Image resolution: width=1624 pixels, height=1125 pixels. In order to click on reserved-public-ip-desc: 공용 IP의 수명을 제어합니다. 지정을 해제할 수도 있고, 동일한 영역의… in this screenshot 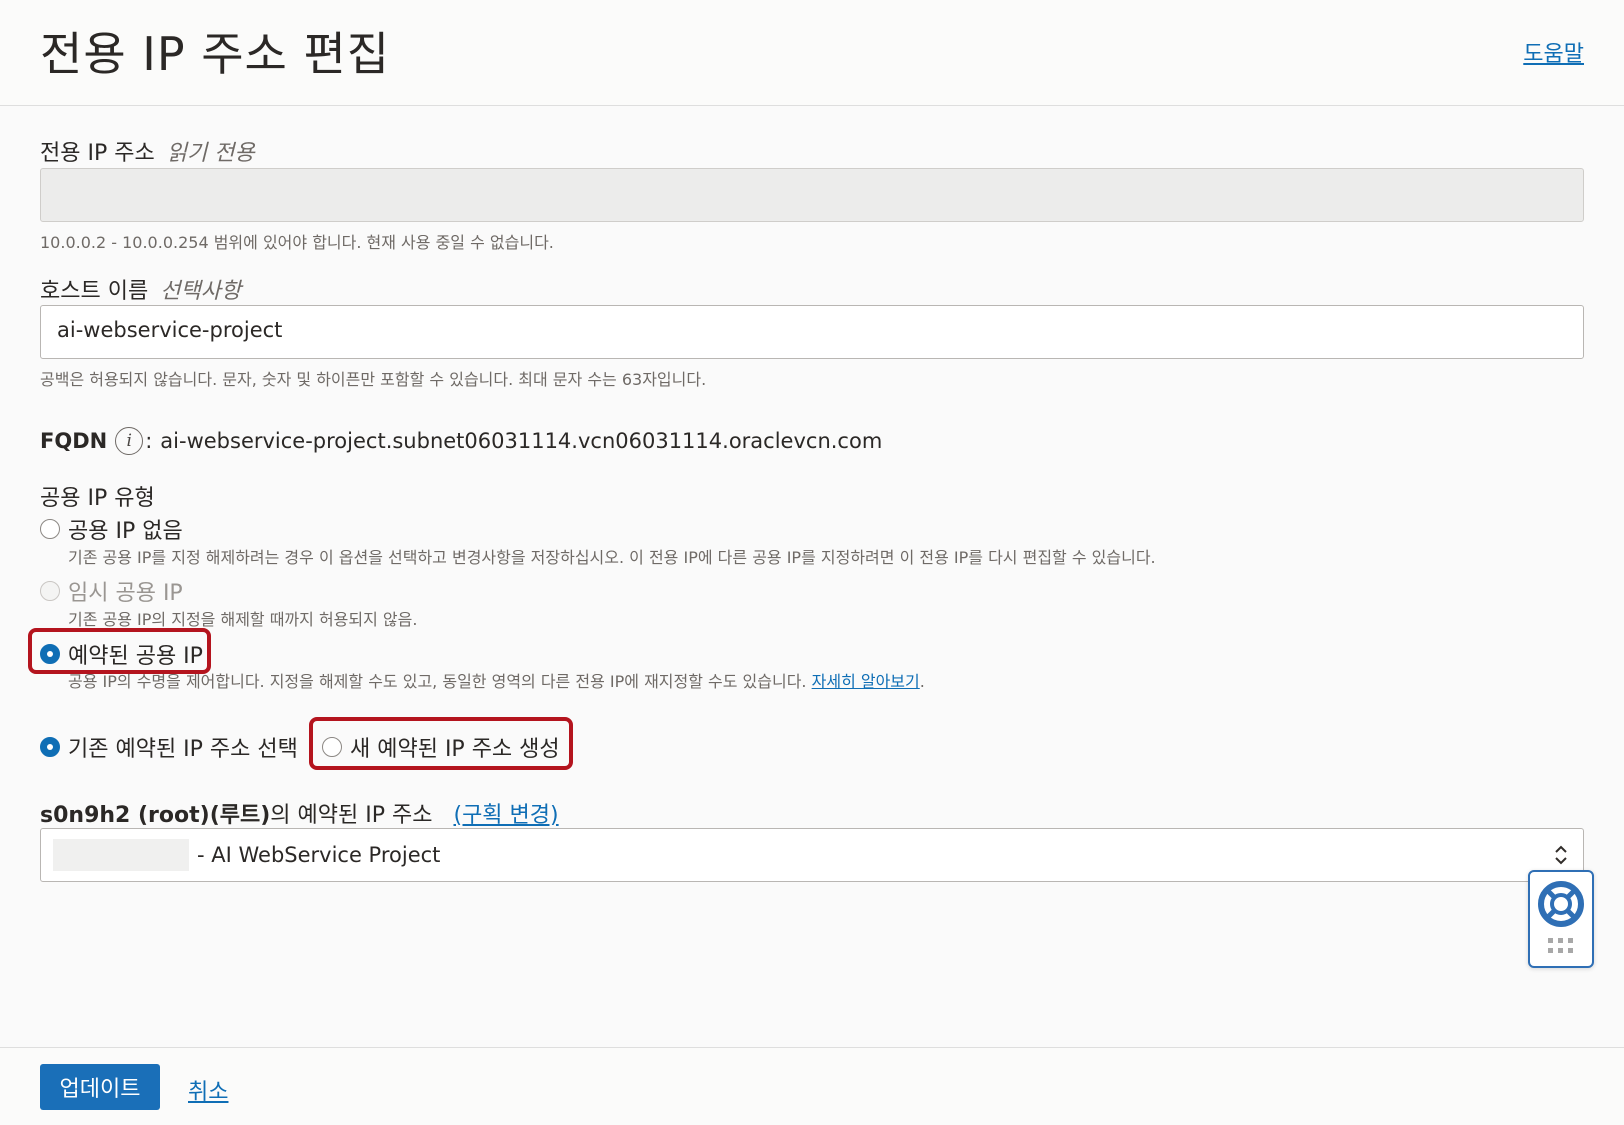, I will do `click(496, 680)`.